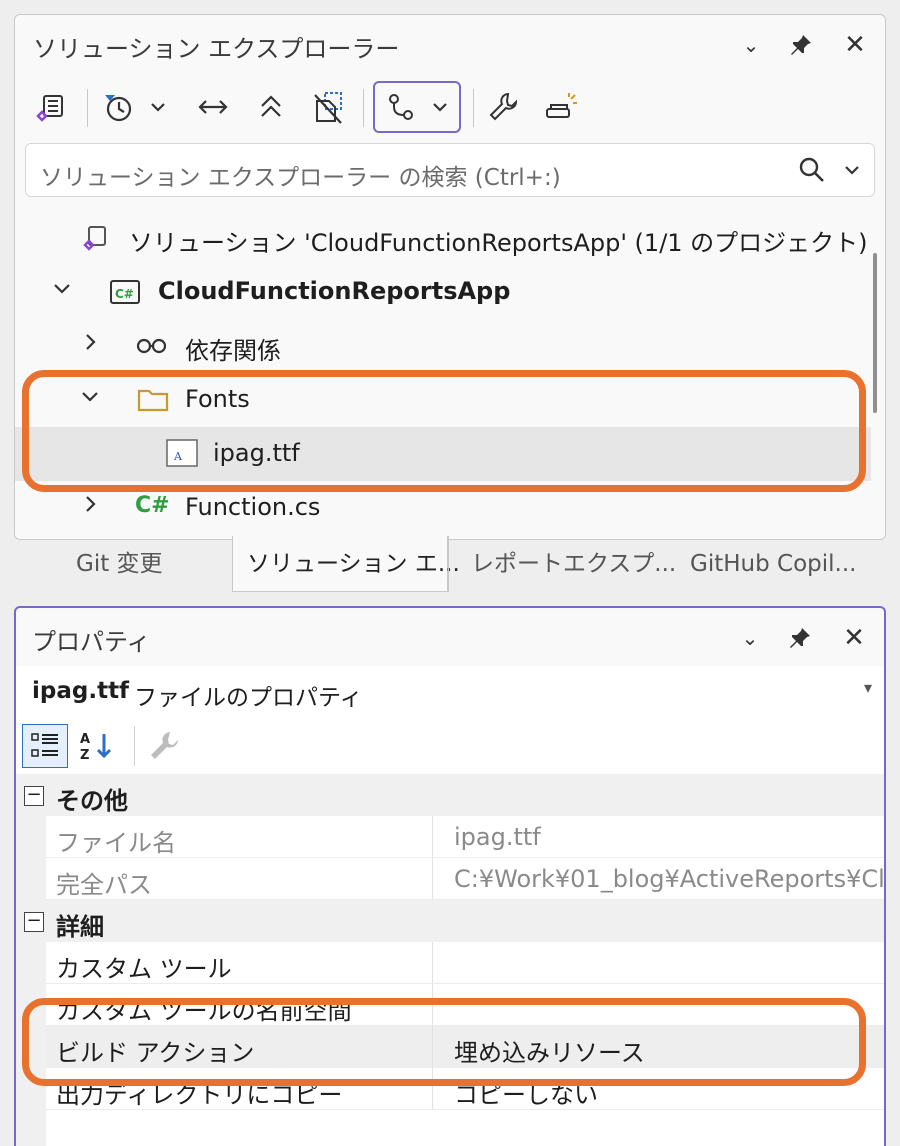 This screenshot has height=1146, width=900. What do you see at coordinates (158, 107) in the screenshot?
I see `filter-dropdown-chevron-icon` at bounding box center [158, 107].